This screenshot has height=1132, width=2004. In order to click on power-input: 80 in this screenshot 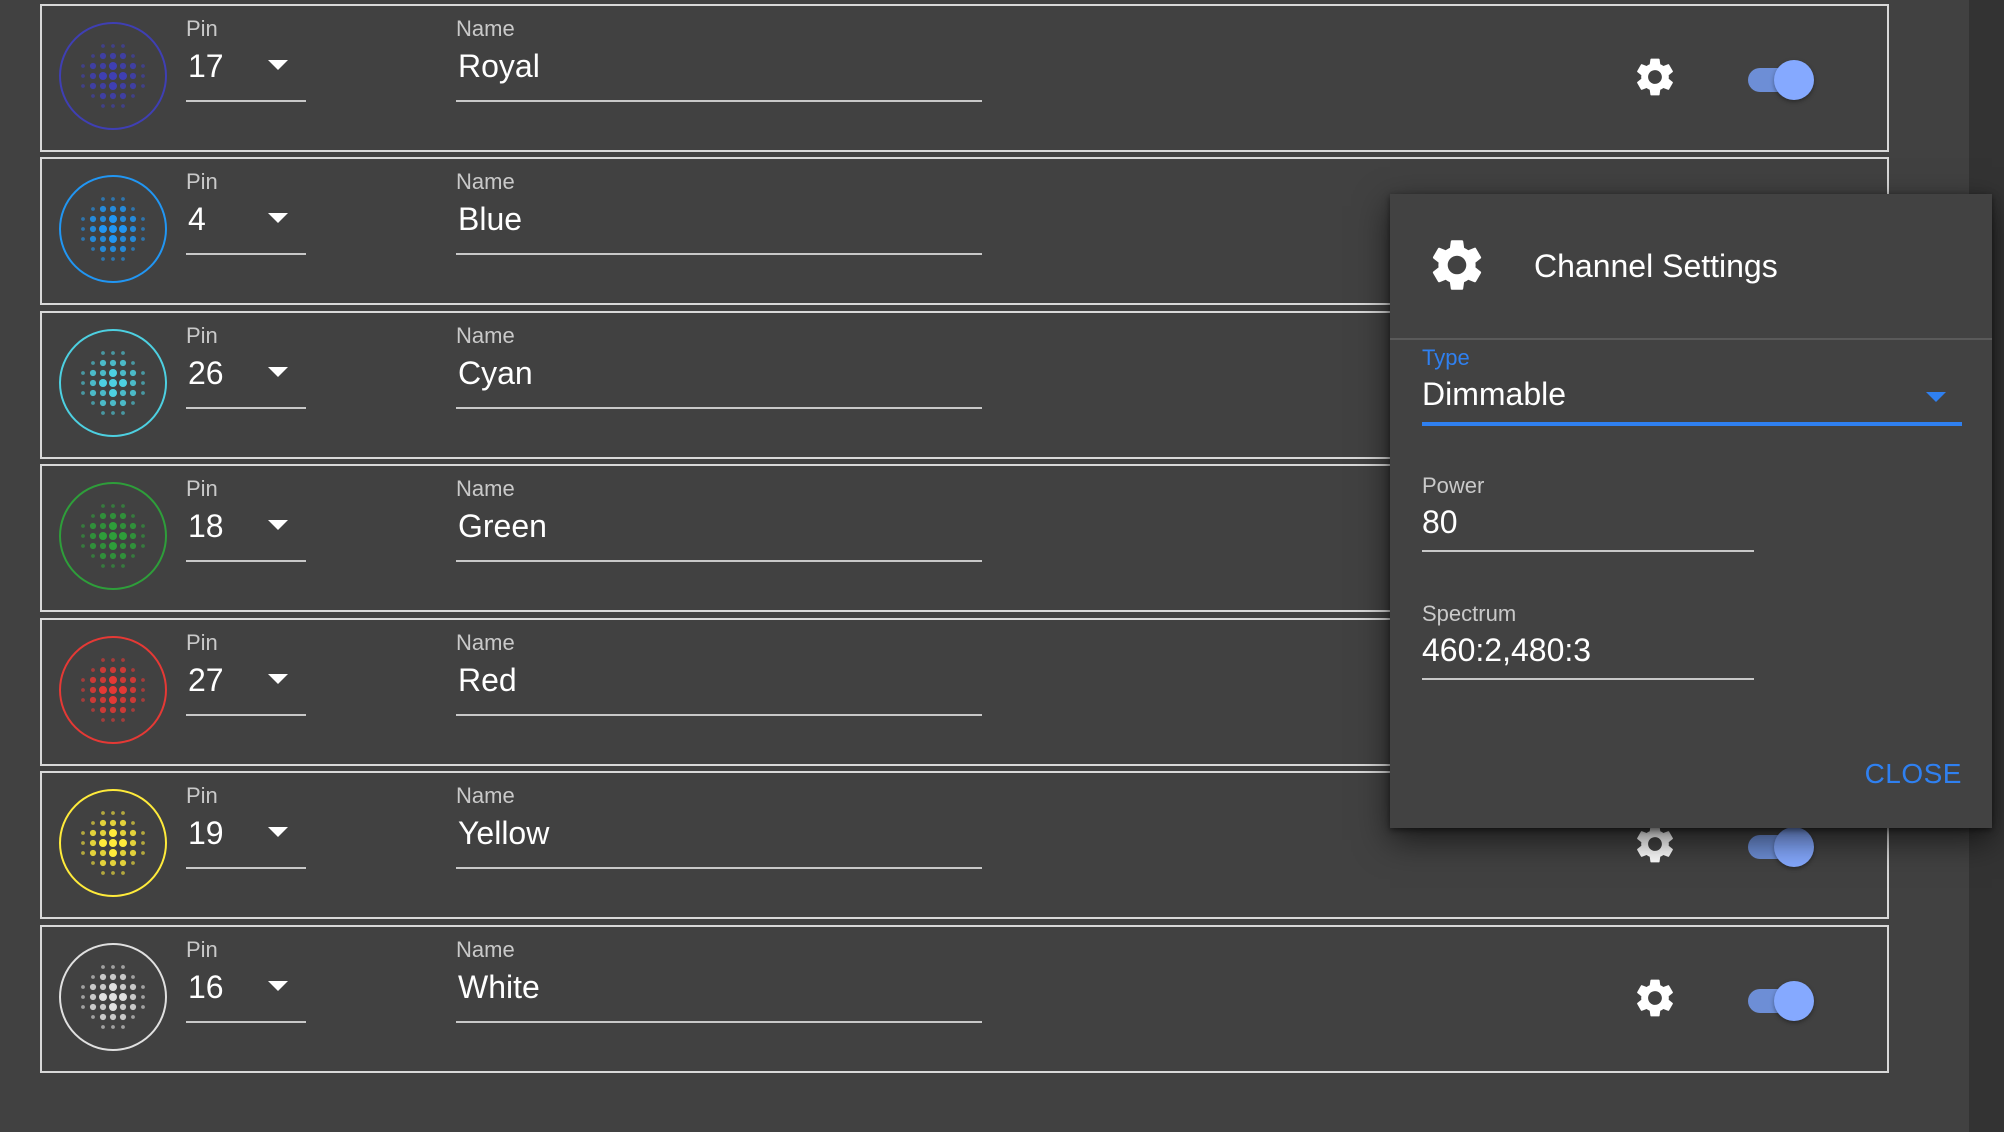, I will do `click(1588, 526)`.